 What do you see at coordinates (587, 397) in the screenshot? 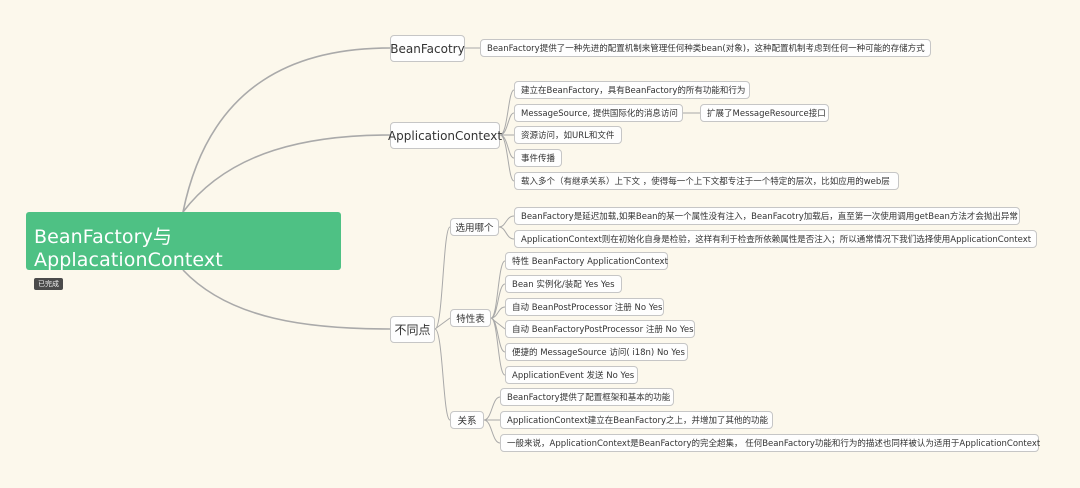
I see `relation-item: BeanFactory提供了配置框架和基本的功能` at bounding box center [587, 397].